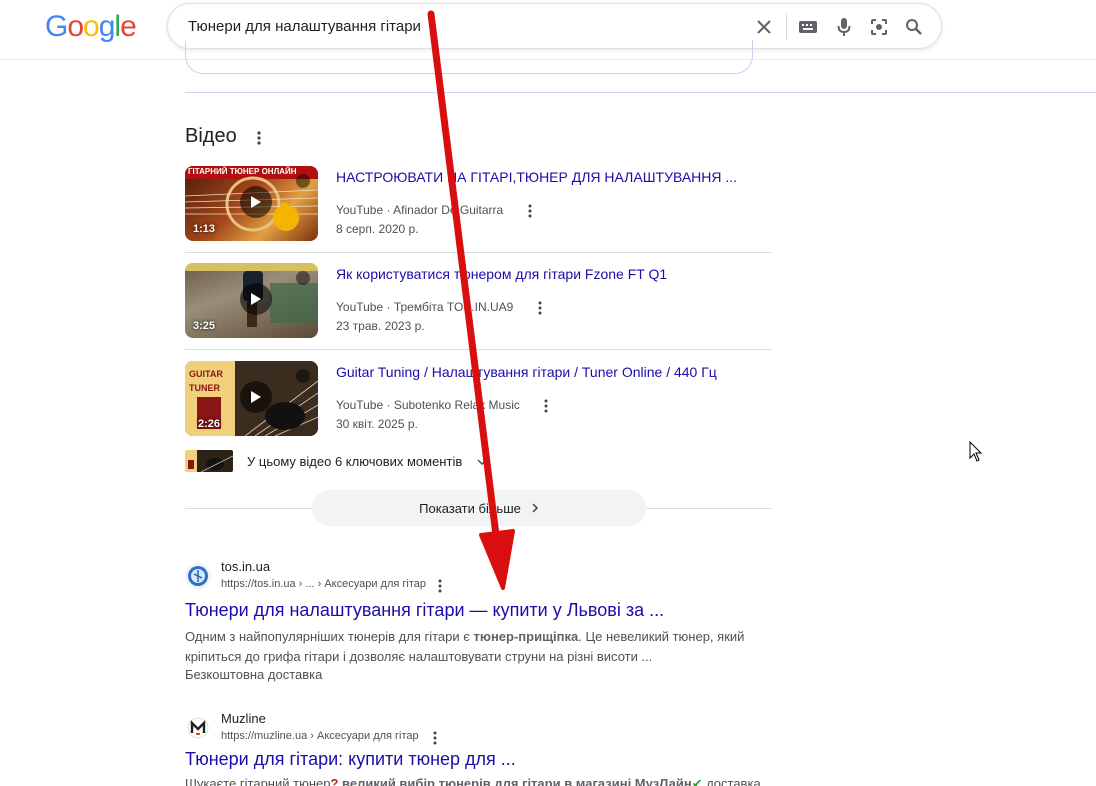 The height and width of the screenshot is (786, 1096). Describe the element at coordinates (914, 27) in the screenshot. I see `search-icon` at that location.